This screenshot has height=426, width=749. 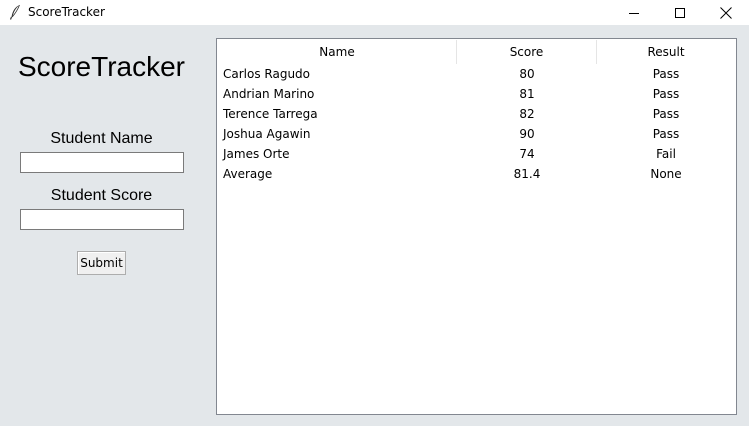 I want to click on table-row: Carlos Ragudo 80 Pass, so click(x=476, y=74).